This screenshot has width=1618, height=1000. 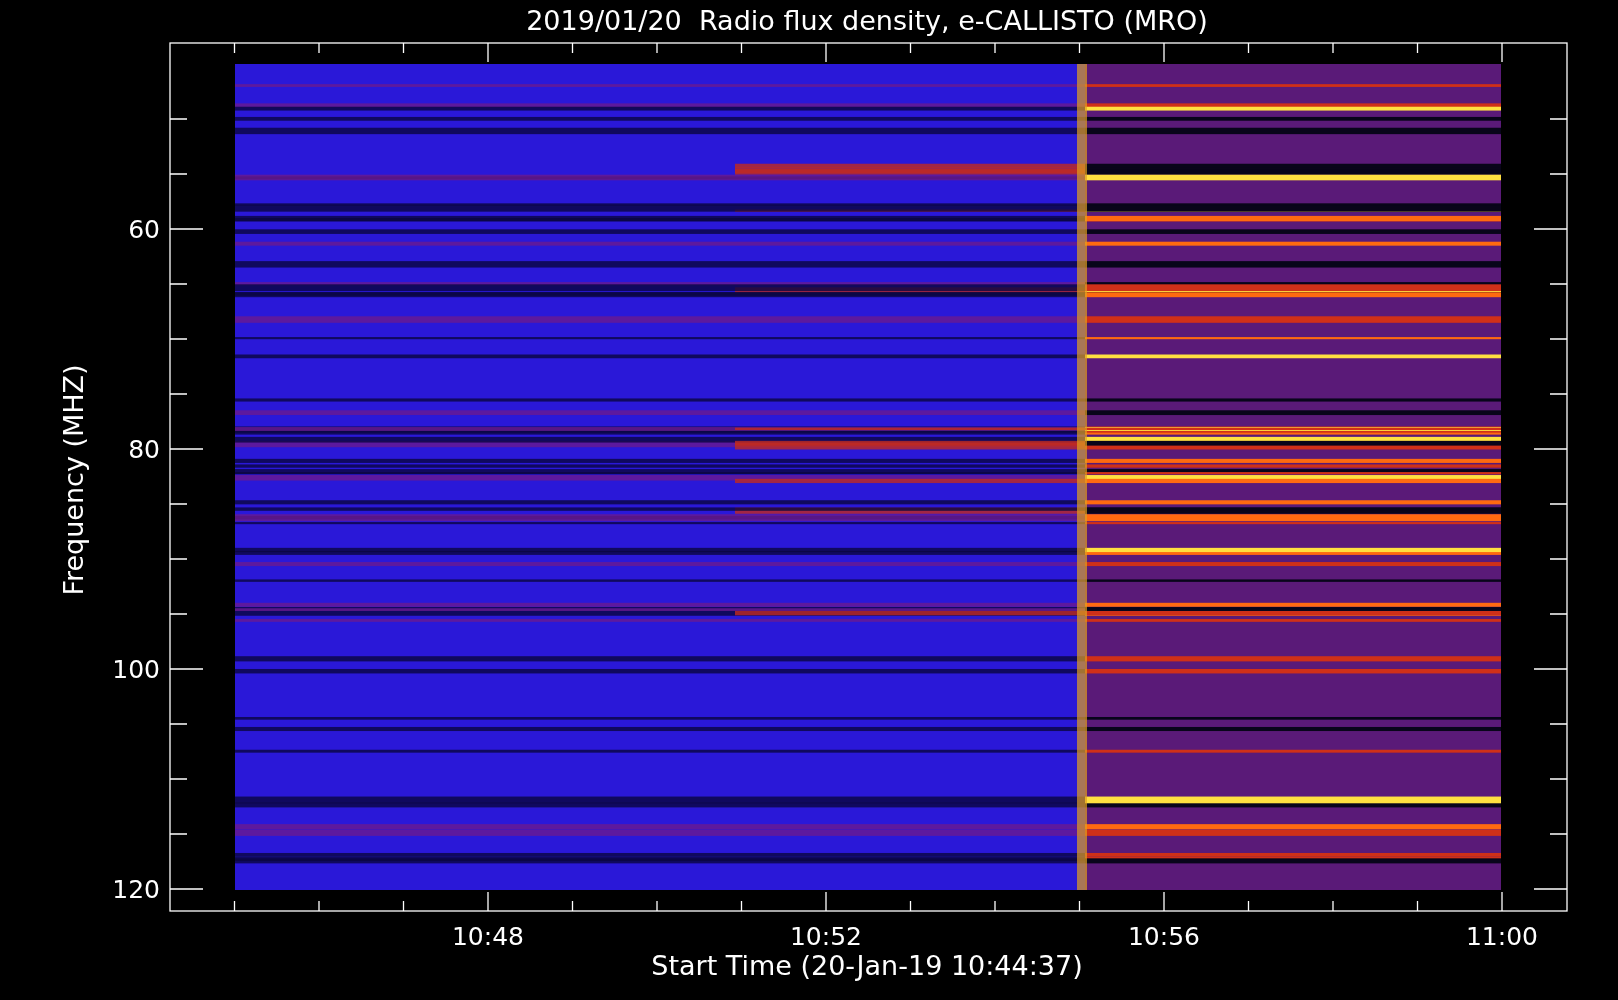 I want to click on x-tick-label: 11:00, so click(x=1502, y=936).